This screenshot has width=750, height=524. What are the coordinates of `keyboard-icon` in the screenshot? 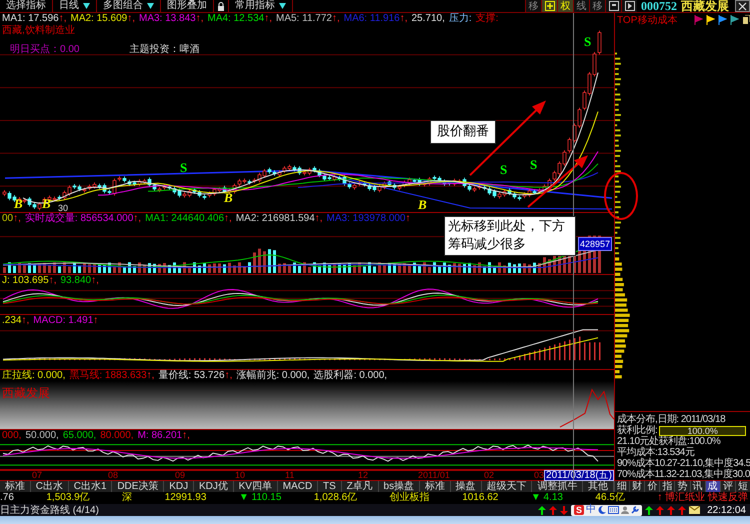 It's located at (614, 510).